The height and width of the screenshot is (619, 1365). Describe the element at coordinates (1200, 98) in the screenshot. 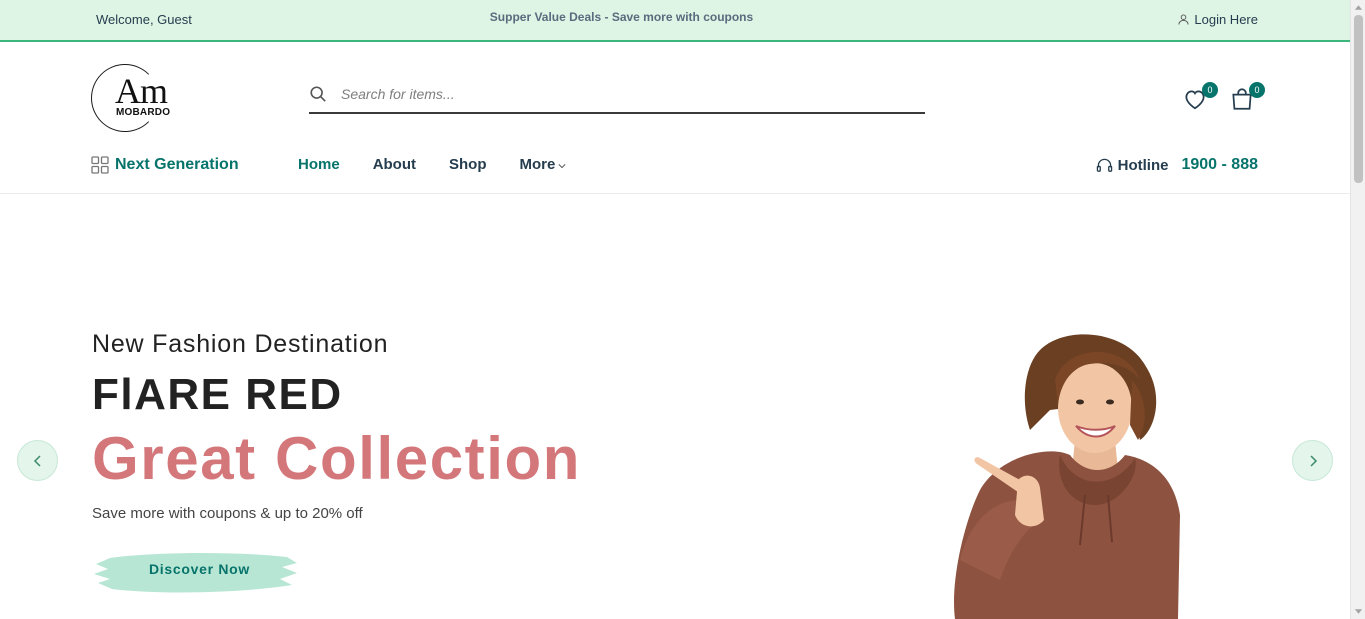

I see `wishlist-button: 0` at that location.